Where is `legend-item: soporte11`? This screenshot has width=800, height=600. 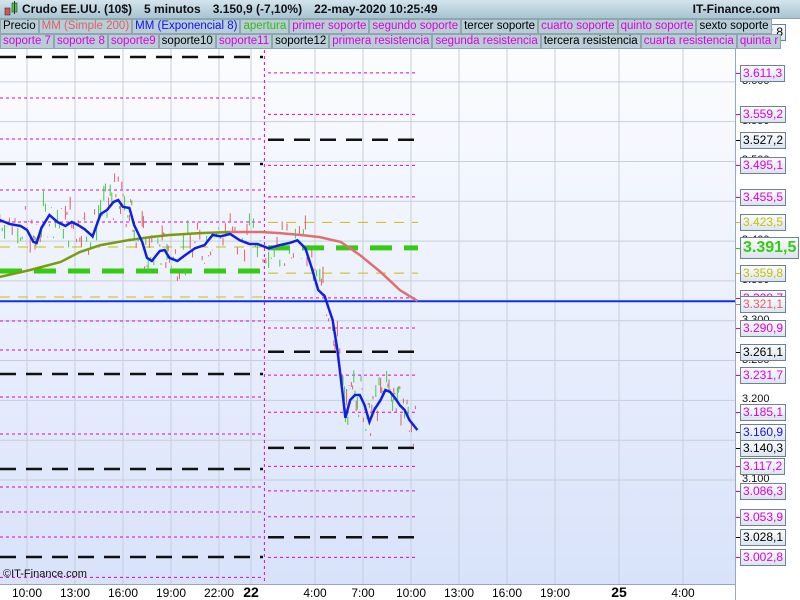 legend-item: soporte11 is located at coordinates (244, 41).